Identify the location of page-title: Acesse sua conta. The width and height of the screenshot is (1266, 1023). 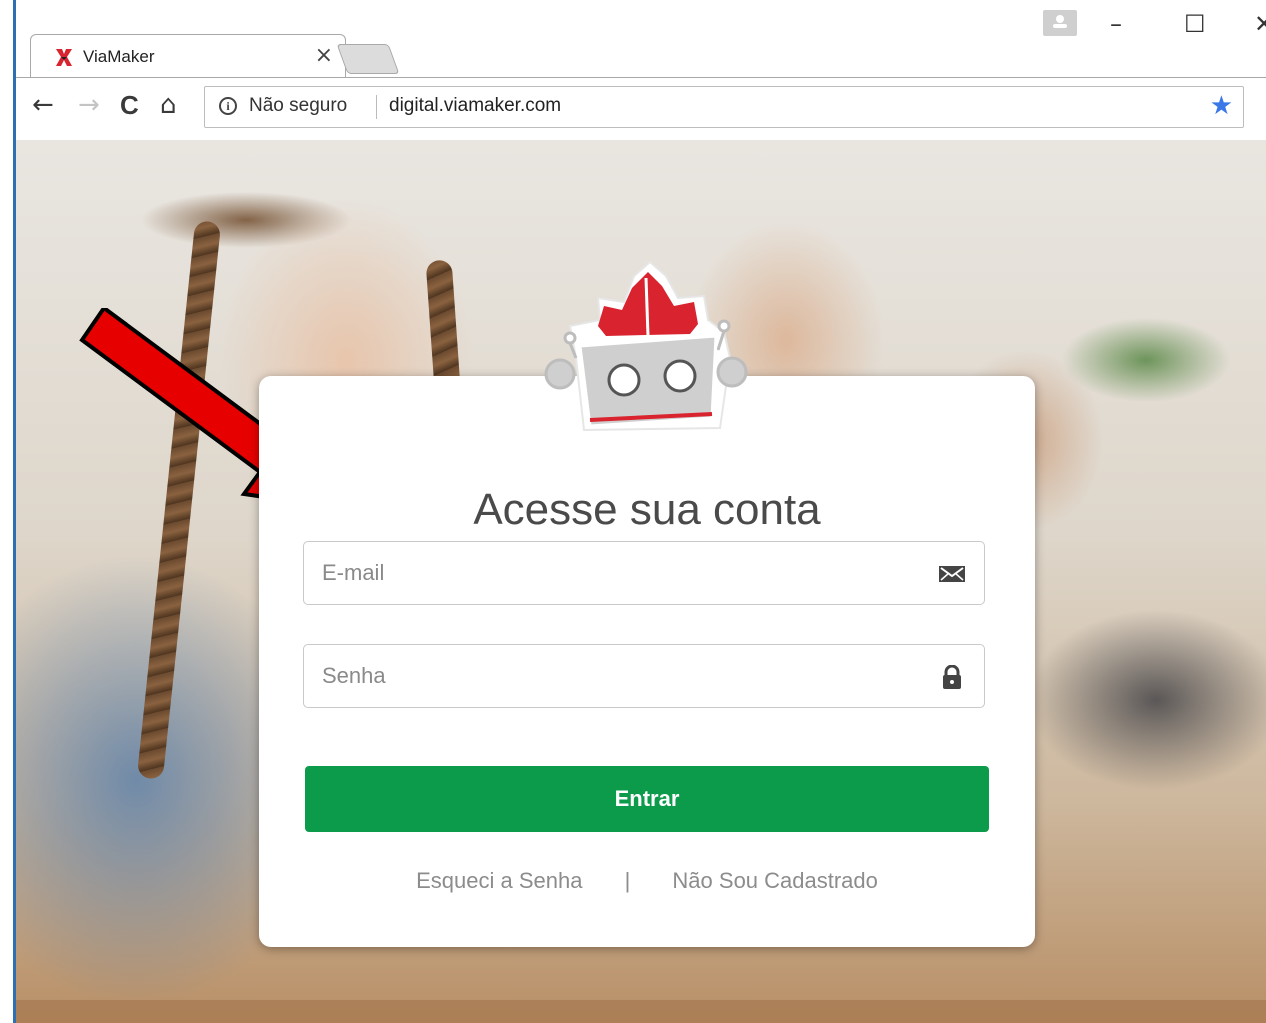
(647, 510).